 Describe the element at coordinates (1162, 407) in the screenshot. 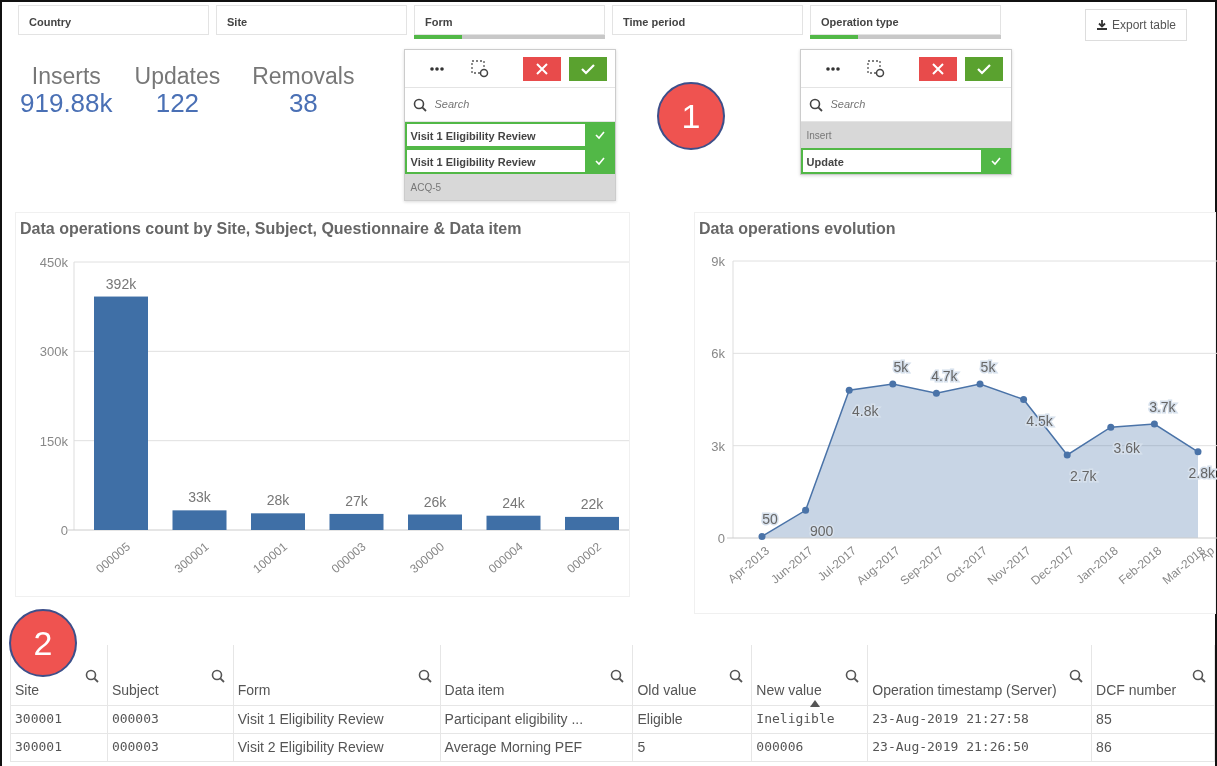

I see `data-label: 3.7k` at that location.